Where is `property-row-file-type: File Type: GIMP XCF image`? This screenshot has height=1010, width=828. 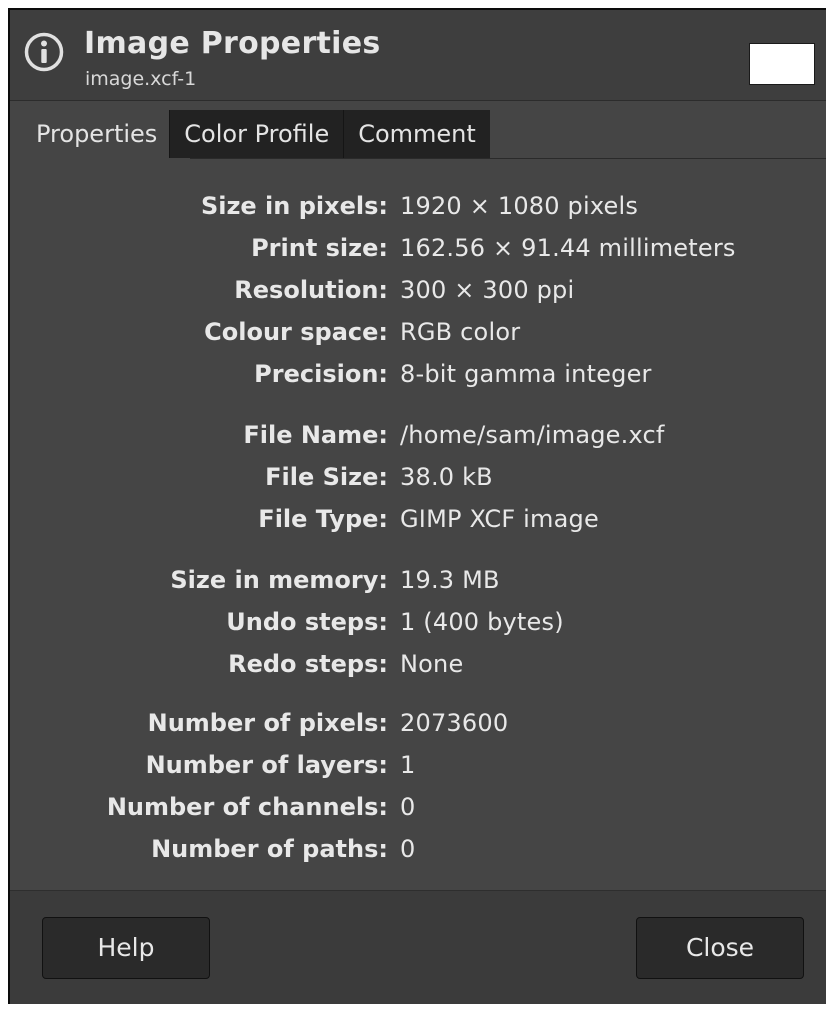 property-row-file-type: File Type: GIMP XCF image is located at coordinates (419, 523).